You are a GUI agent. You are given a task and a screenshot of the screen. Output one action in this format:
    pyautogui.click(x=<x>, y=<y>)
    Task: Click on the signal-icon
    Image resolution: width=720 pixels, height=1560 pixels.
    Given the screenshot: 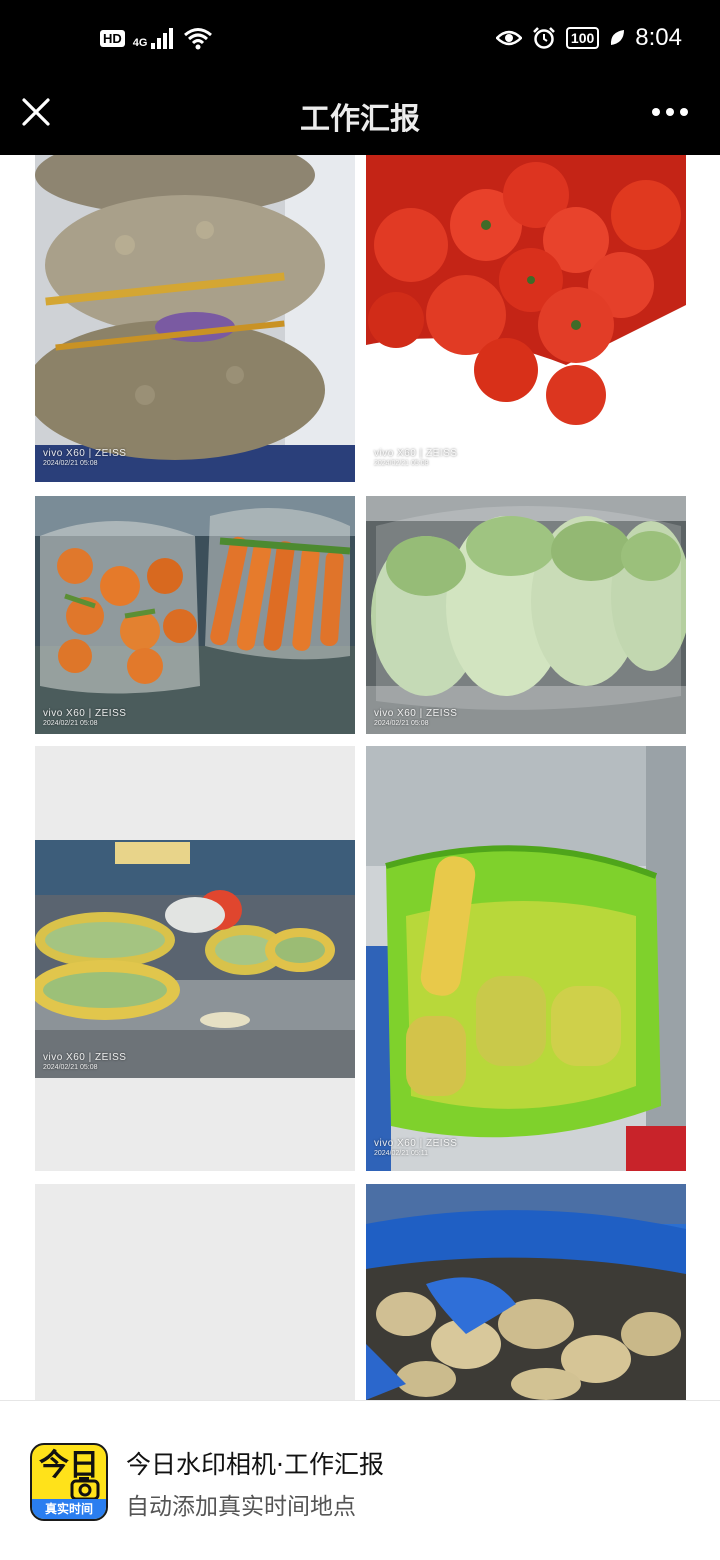 What is the action you would take?
    pyautogui.click(x=162, y=38)
    